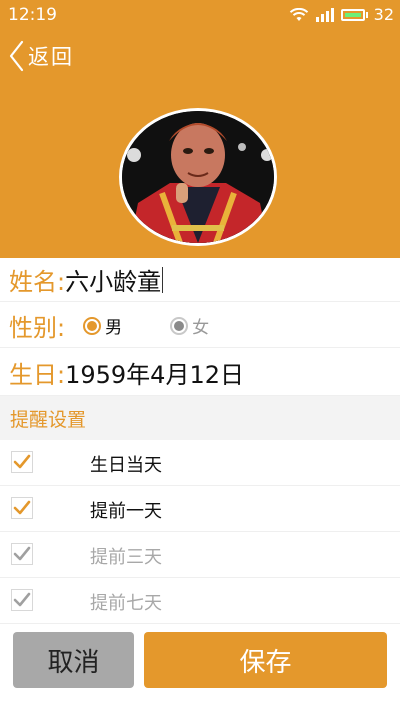 This screenshot has height=711, width=400. Describe the element at coordinates (51, 57) in the screenshot. I see `back-label: 返回` at that location.